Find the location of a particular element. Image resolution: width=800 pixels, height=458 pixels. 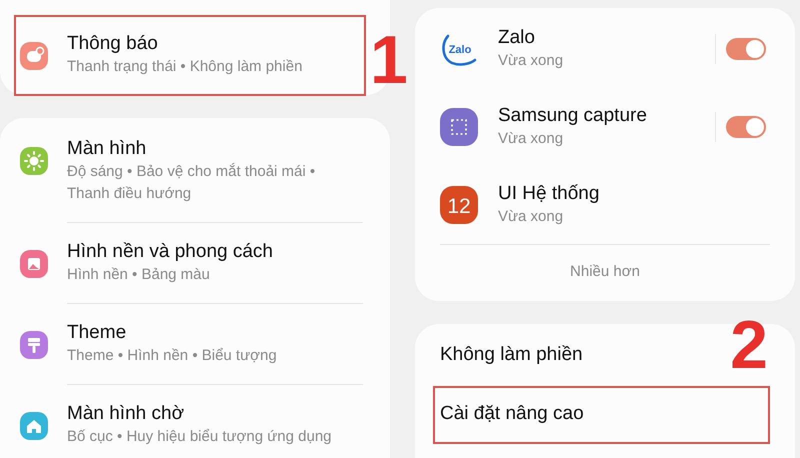

house-icon is located at coordinates (34, 426).